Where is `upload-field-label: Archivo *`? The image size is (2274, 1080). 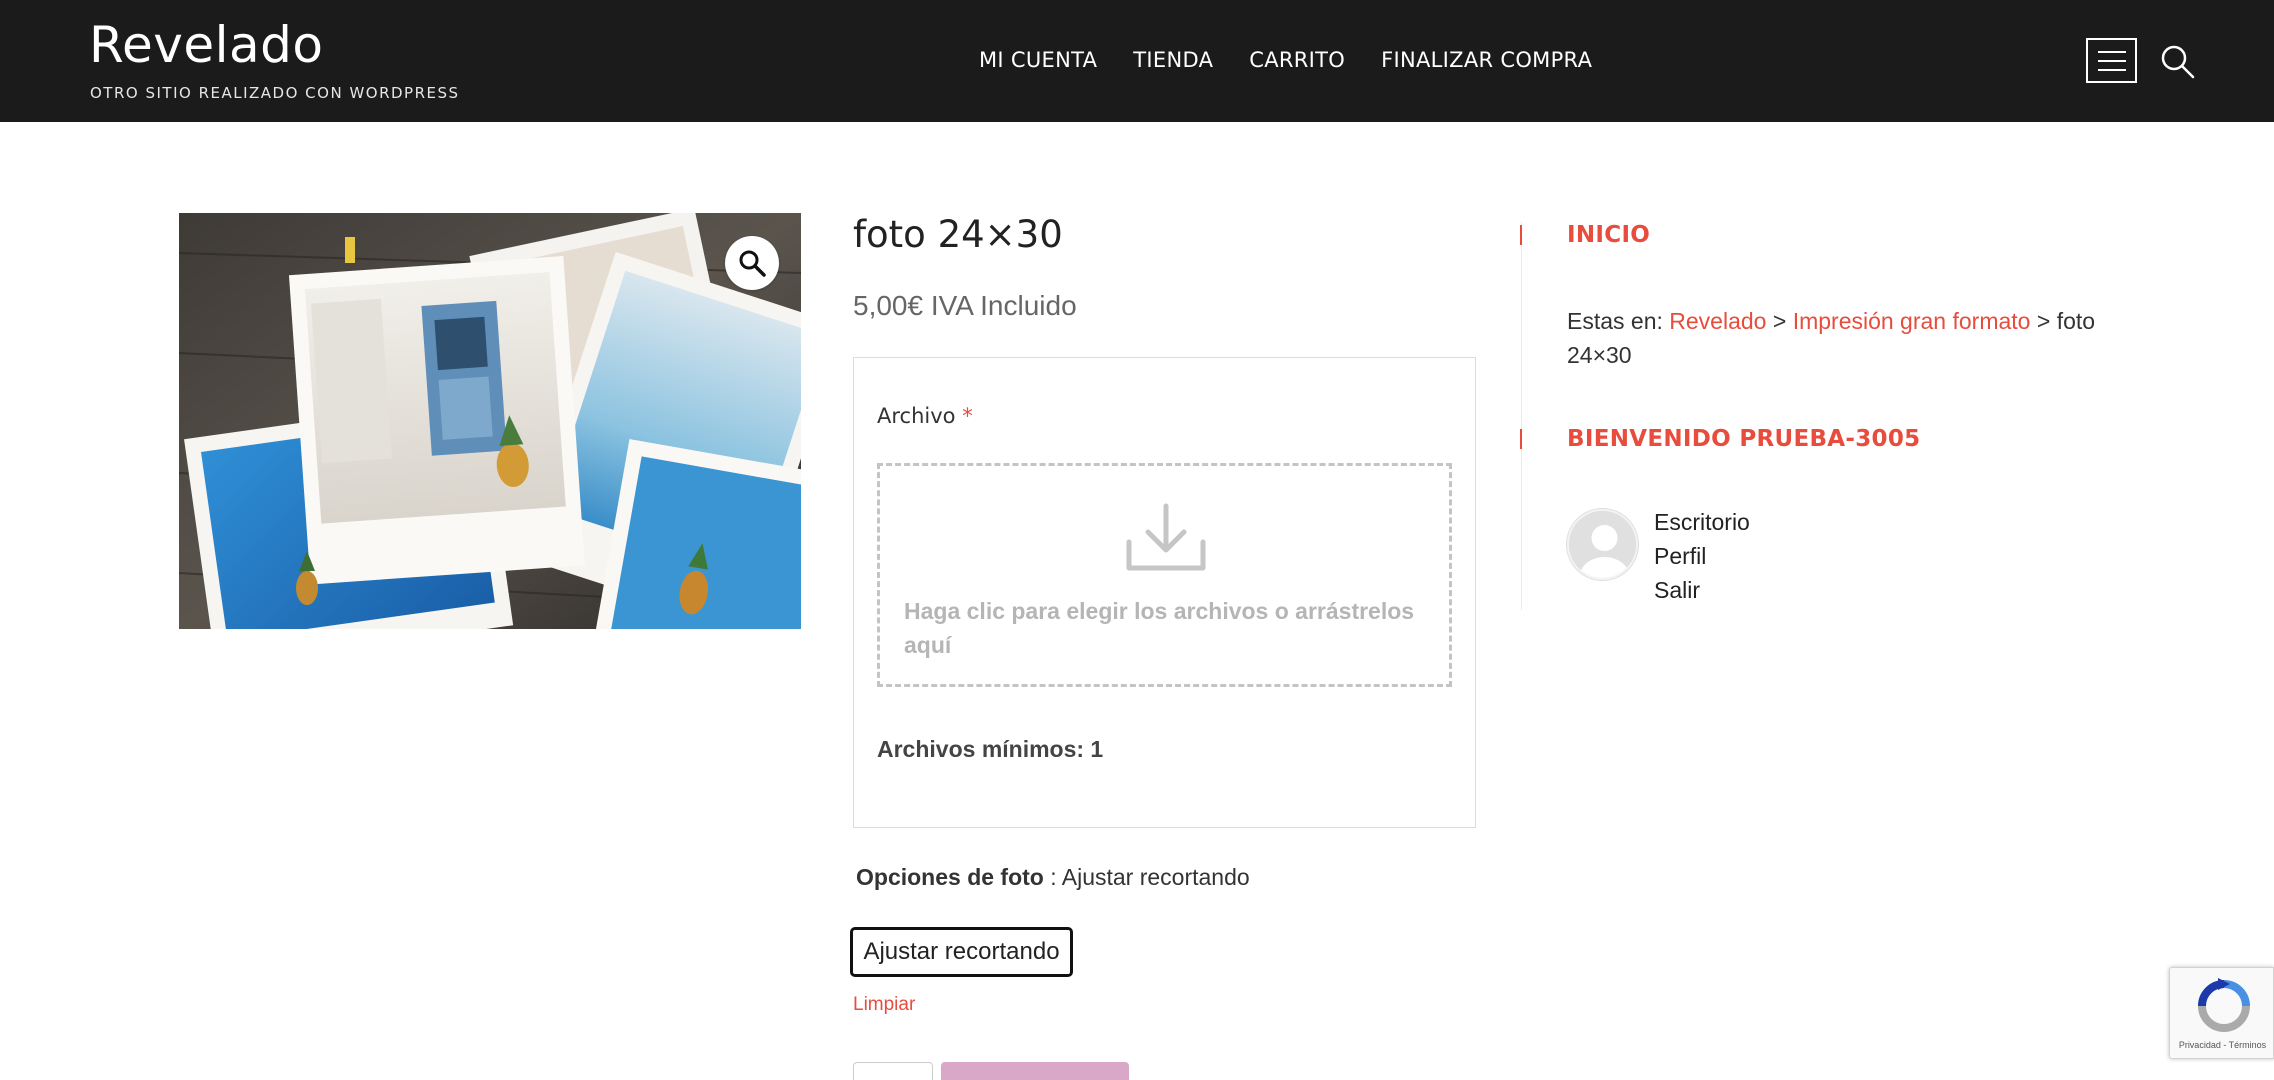
upload-field-label: Archivo * is located at coordinates (925, 416).